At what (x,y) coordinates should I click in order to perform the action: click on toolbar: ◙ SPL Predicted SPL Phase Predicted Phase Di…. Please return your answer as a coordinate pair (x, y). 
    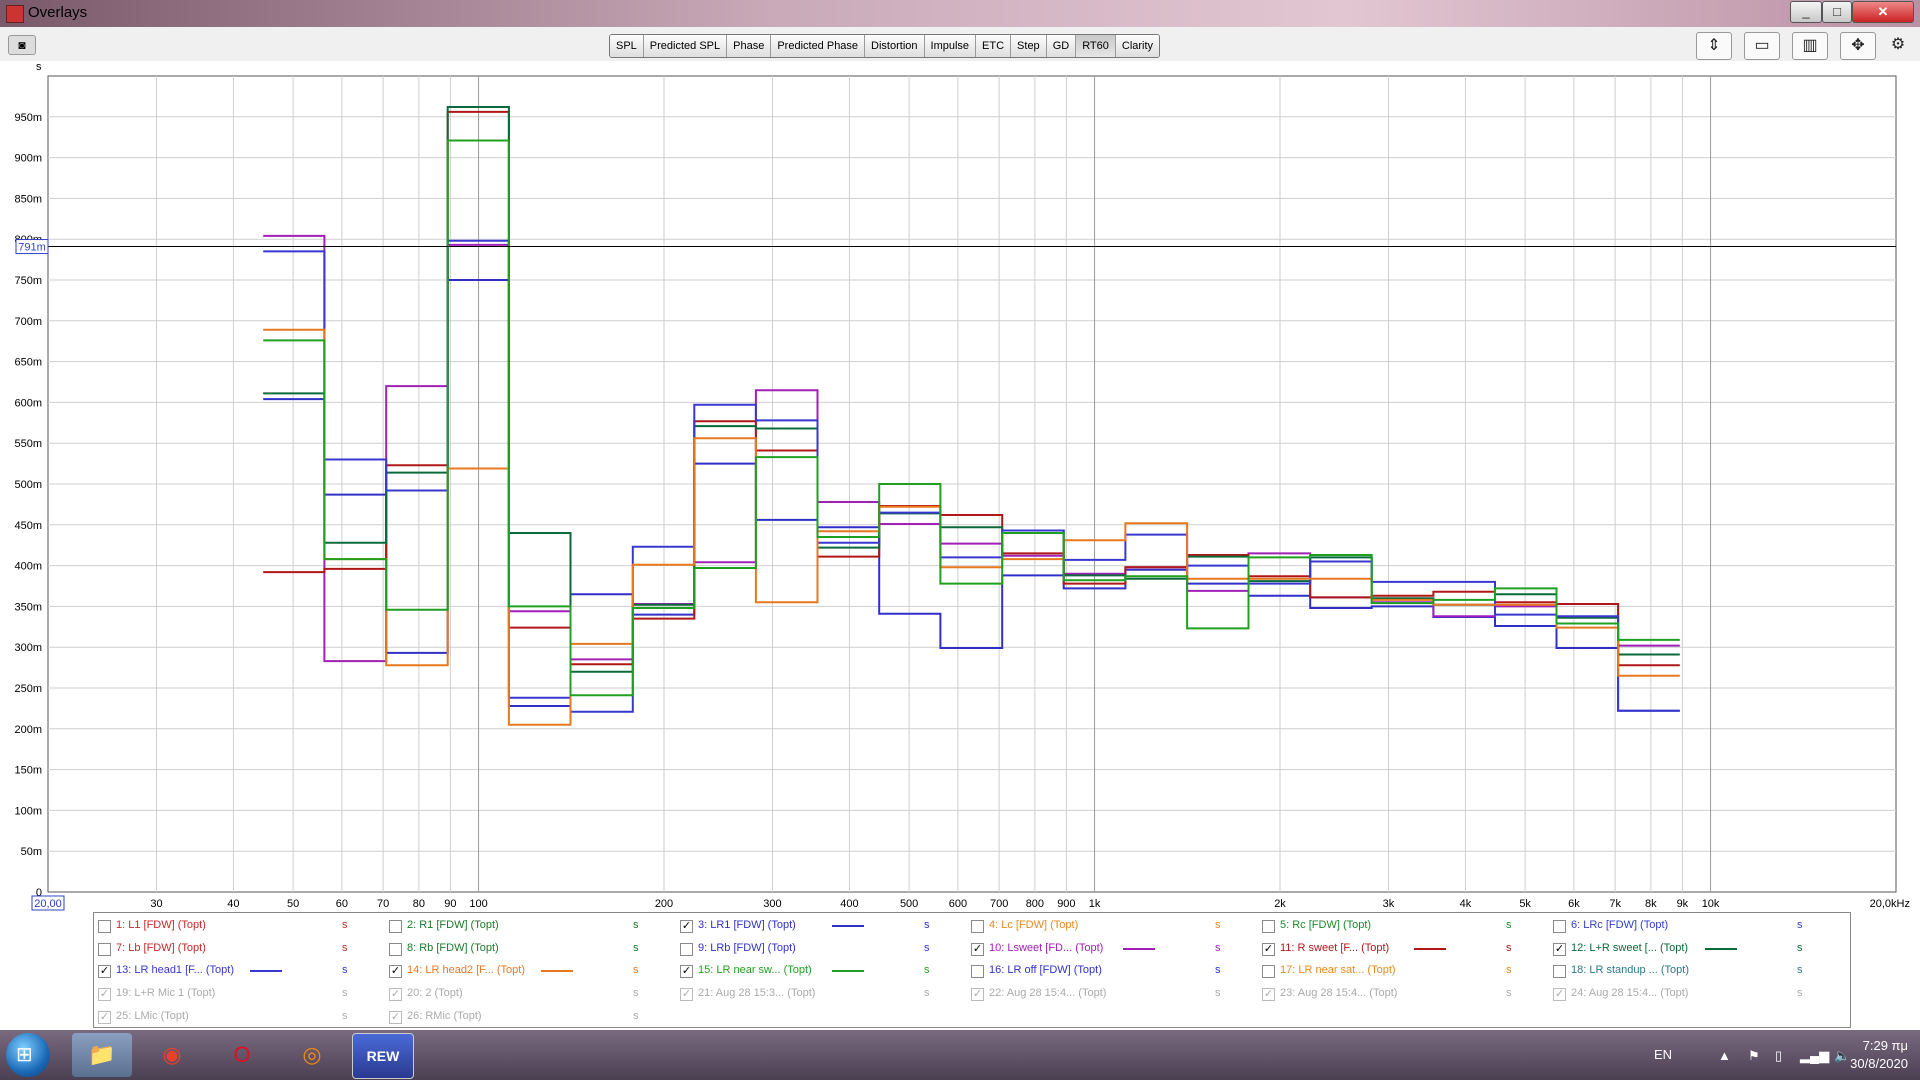
    Looking at the image, I should click on (960, 44).